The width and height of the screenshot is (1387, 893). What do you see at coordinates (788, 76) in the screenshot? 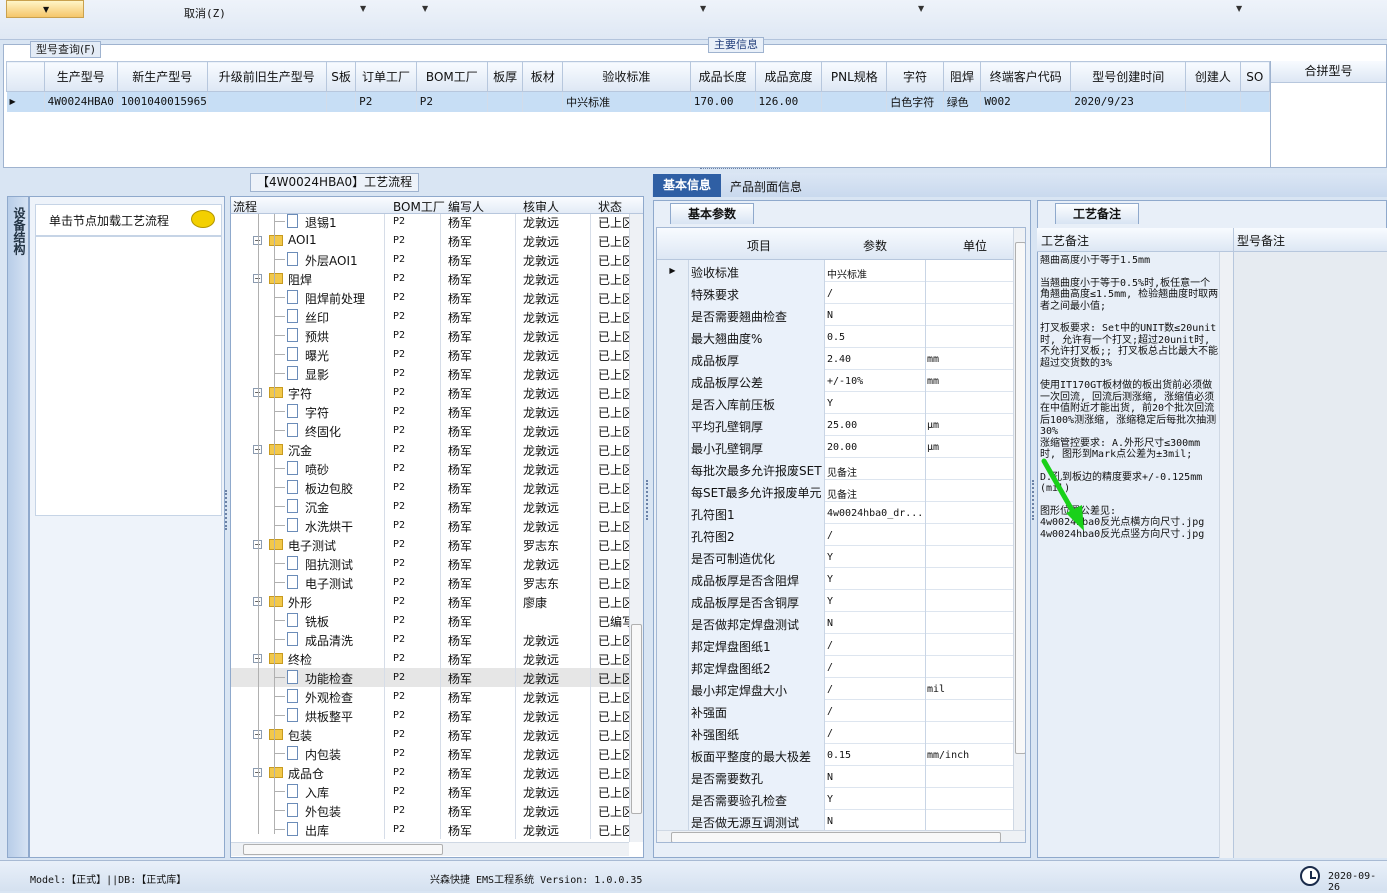
I see `model-col-header: 成品宽度` at bounding box center [788, 76].